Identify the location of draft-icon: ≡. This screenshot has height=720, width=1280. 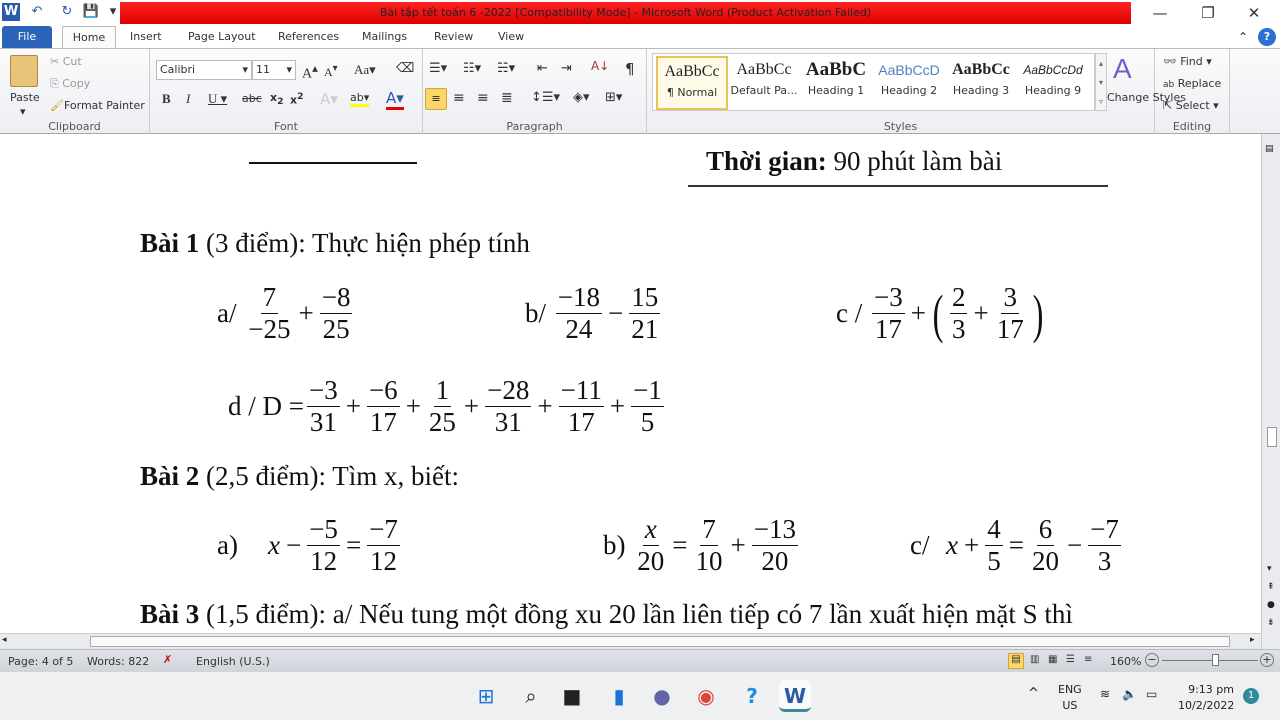
(1088, 659).